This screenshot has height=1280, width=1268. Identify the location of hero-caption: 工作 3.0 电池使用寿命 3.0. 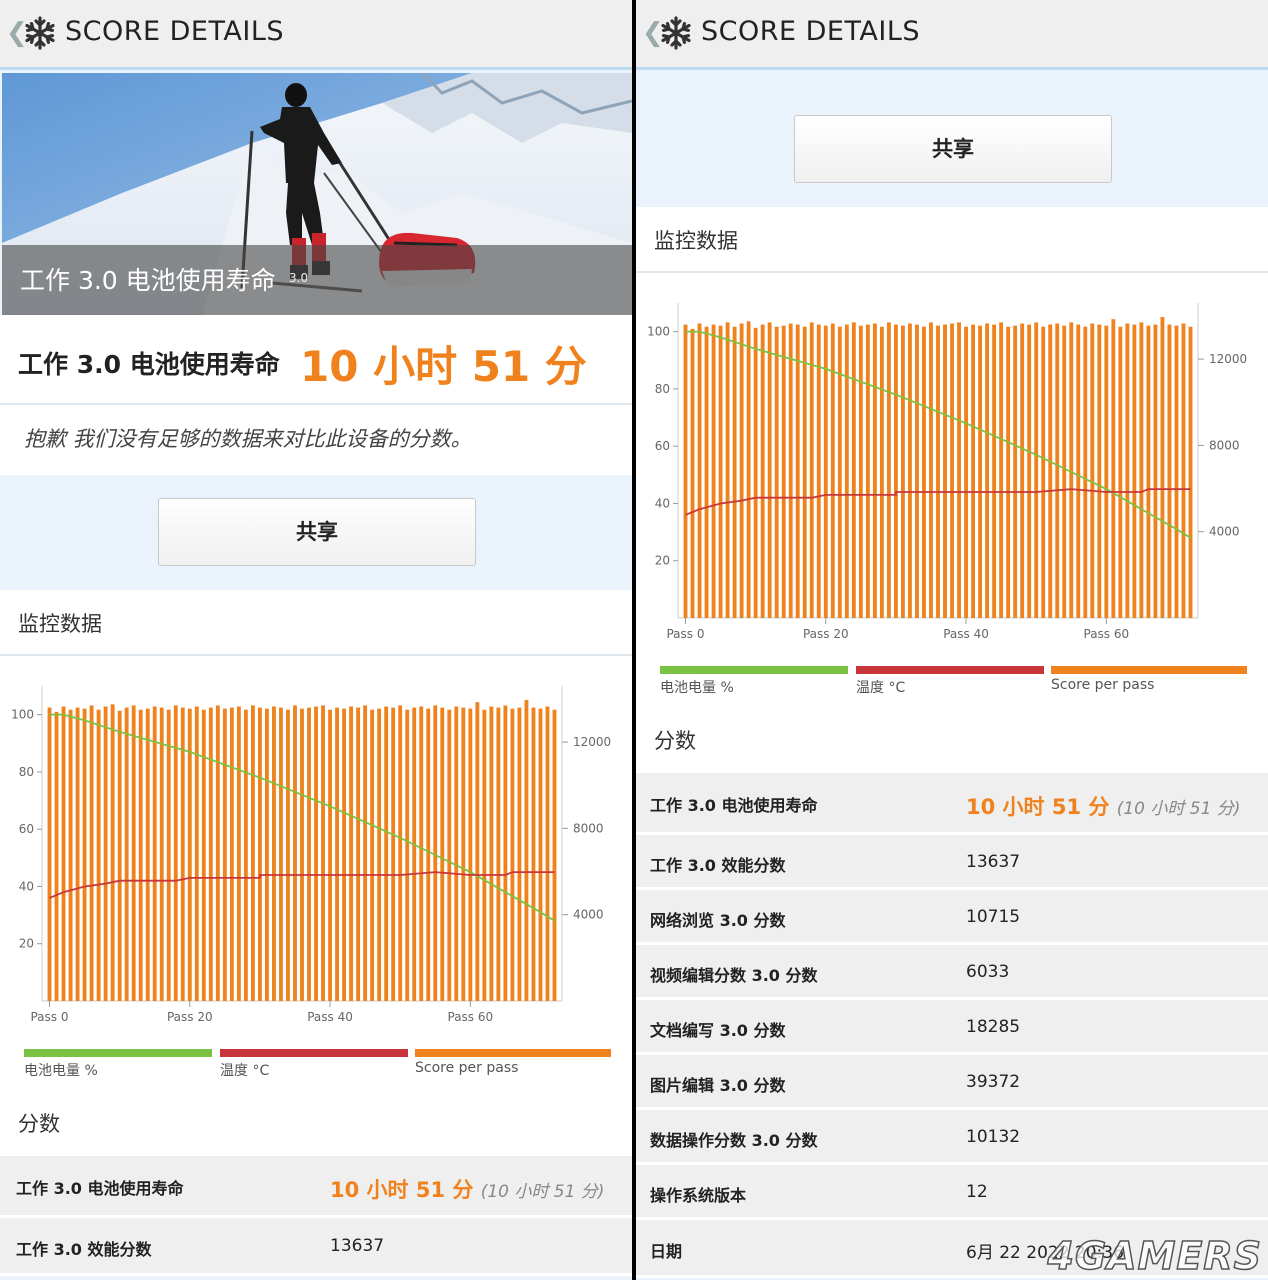
(317, 280).